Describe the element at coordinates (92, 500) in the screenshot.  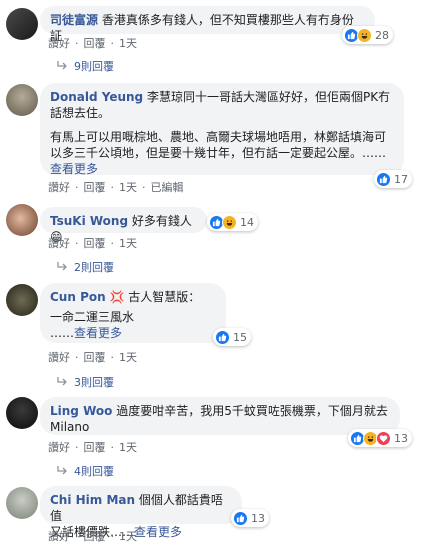
I see `commenter-name: Chi Him Man` at that location.